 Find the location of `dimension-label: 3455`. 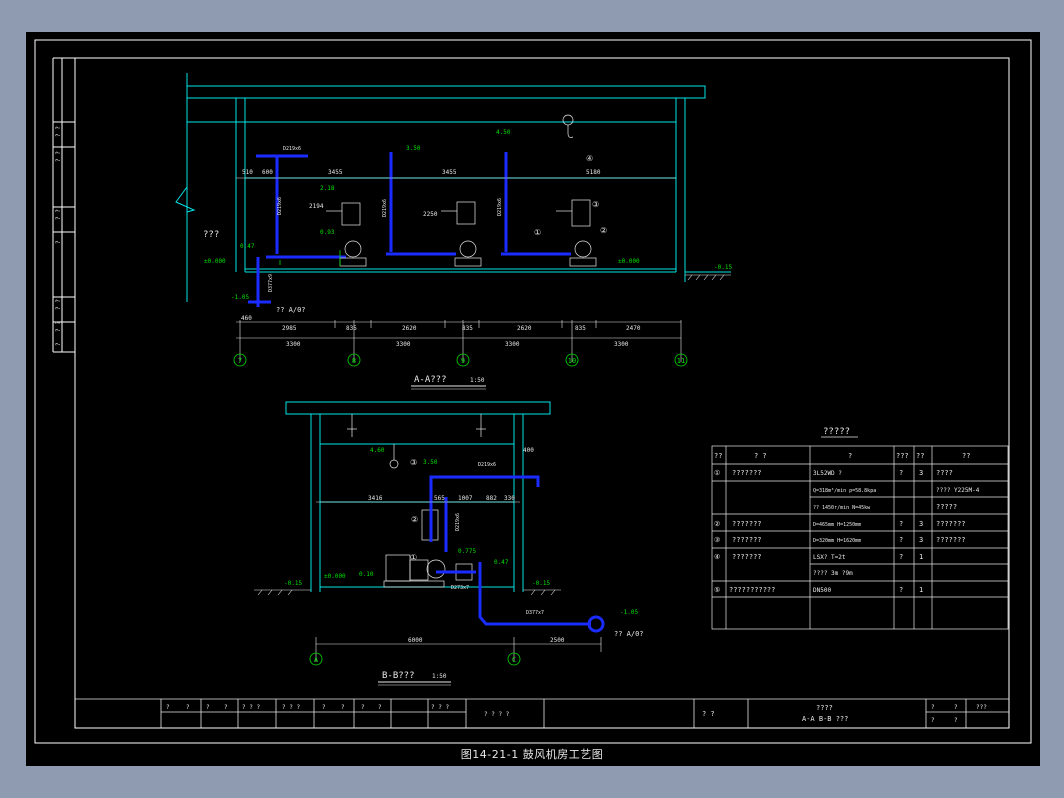

dimension-label: 3455 is located at coordinates (449, 172).